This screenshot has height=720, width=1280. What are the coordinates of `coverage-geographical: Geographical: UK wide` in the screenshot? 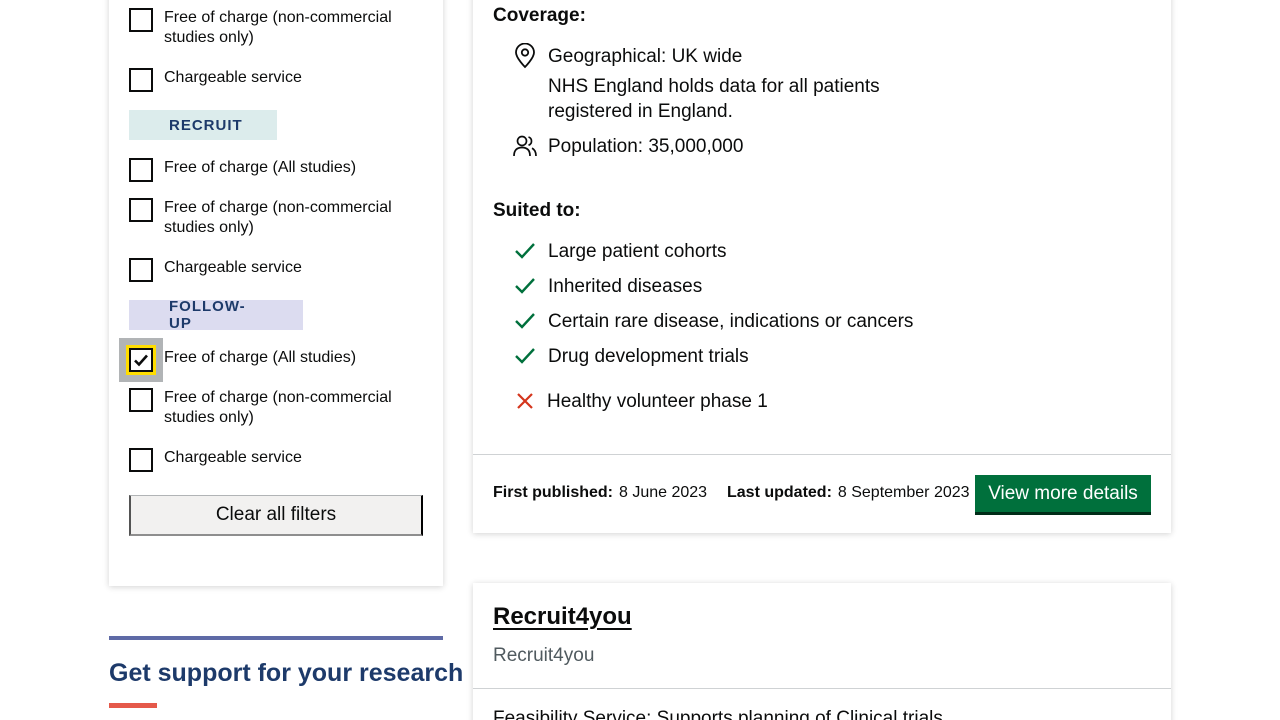 It's located at (645, 56).